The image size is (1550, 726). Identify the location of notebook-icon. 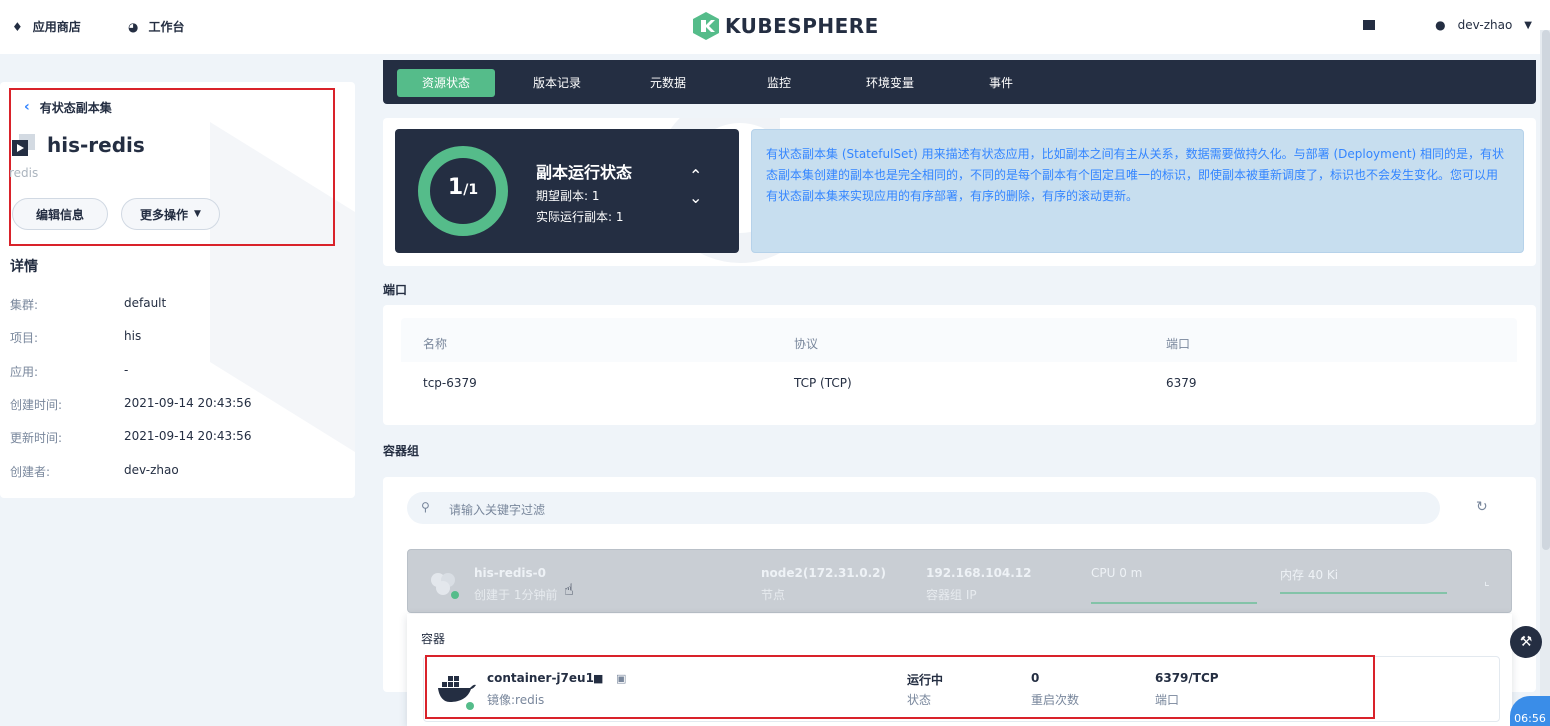
(1369, 25).